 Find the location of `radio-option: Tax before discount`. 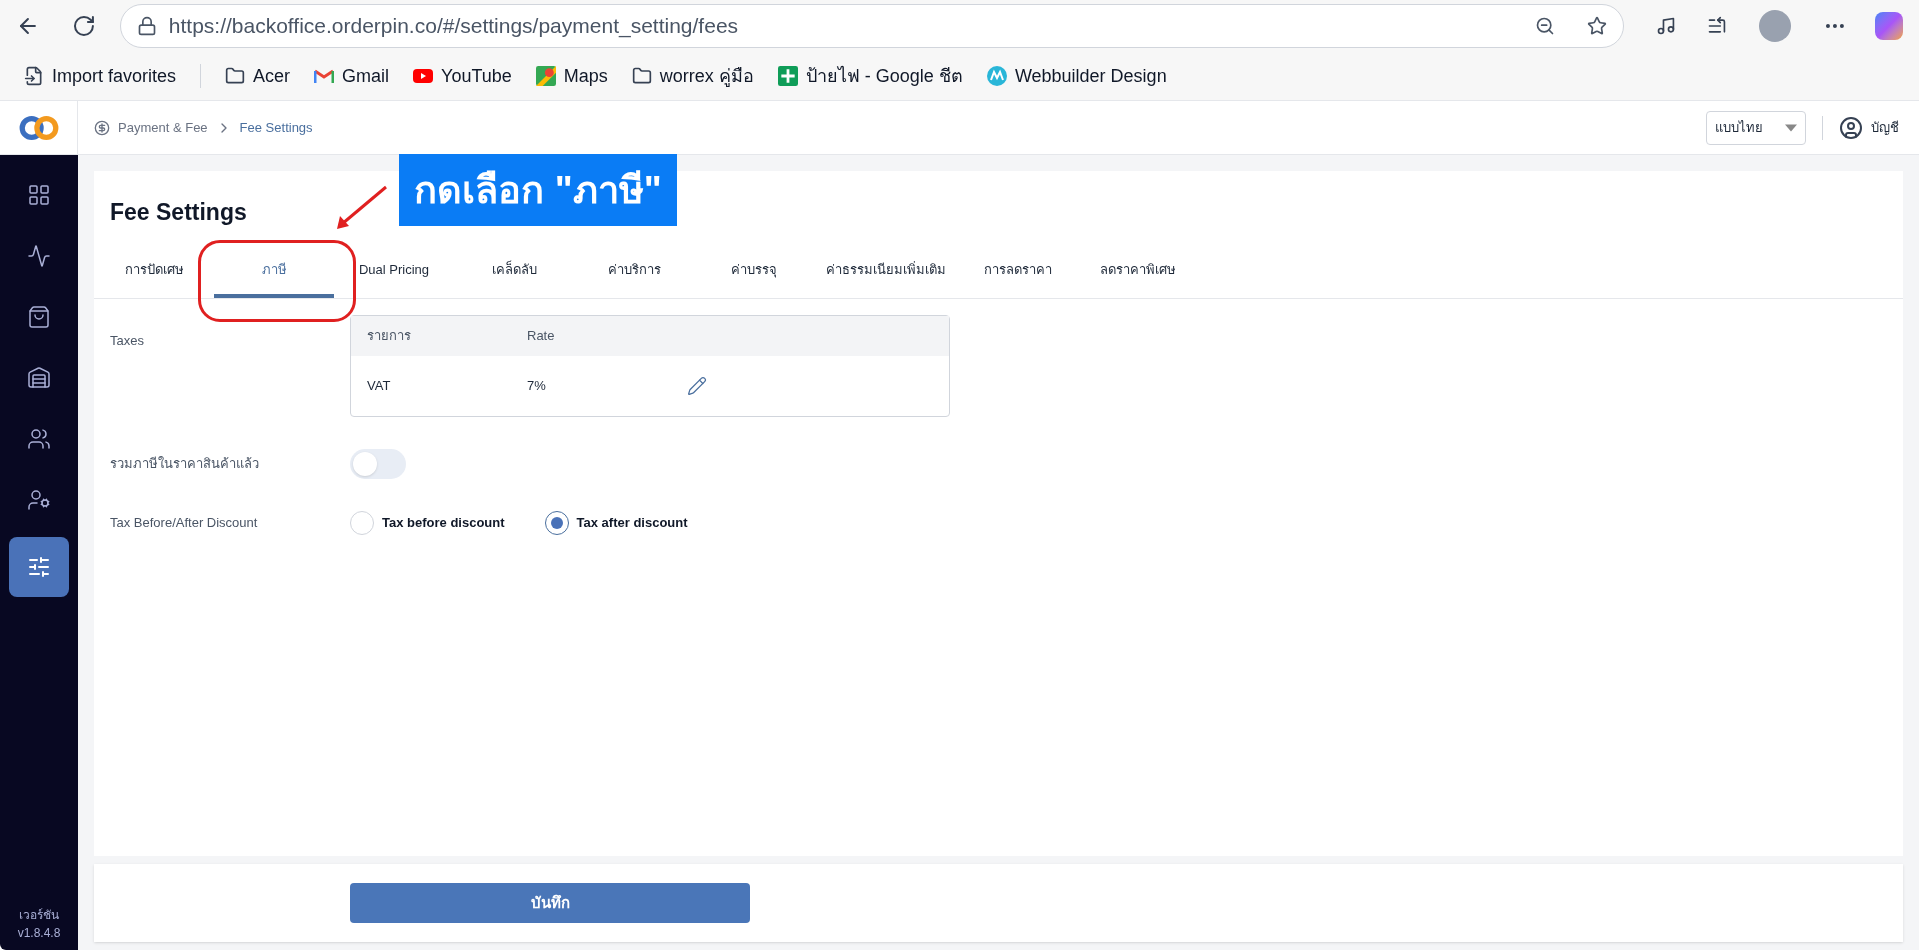

radio-option: Tax before discount is located at coordinates (427, 522).